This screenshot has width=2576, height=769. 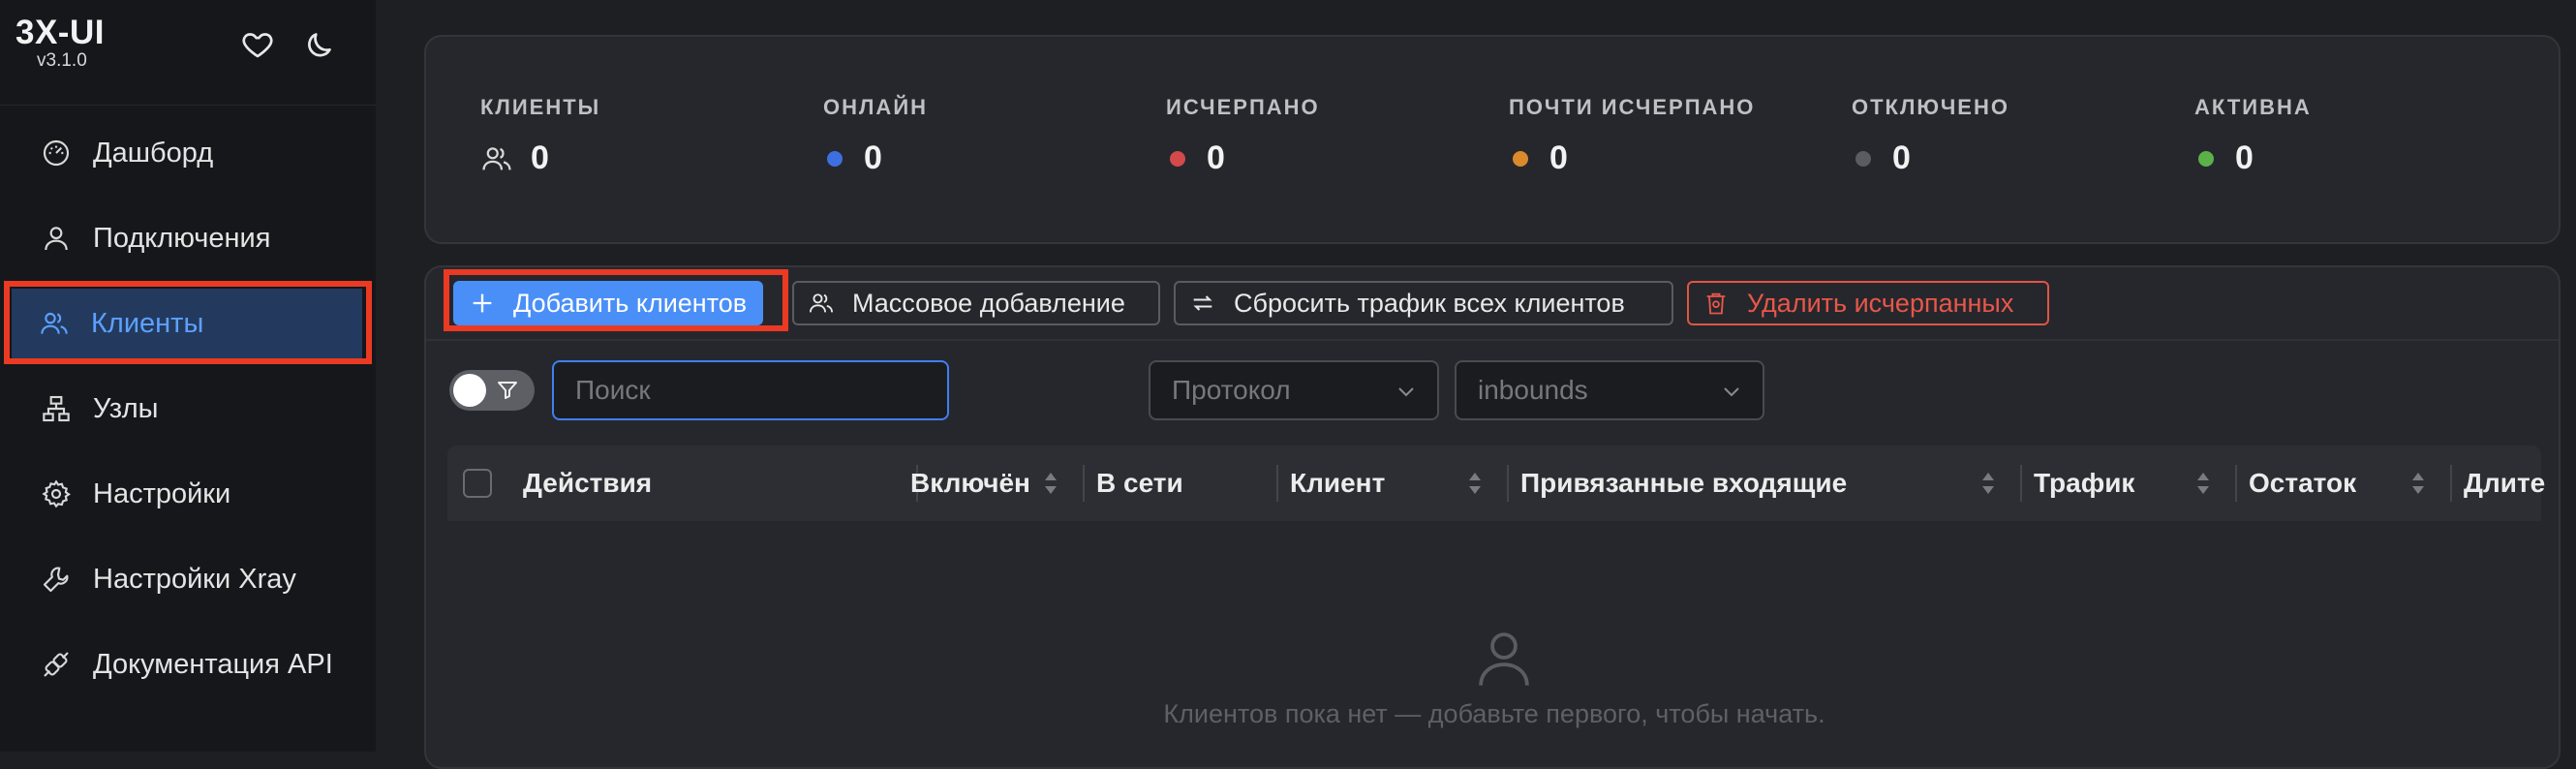 What do you see at coordinates (482, 303) in the screenshot?
I see `plus-icon` at bounding box center [482, 303].